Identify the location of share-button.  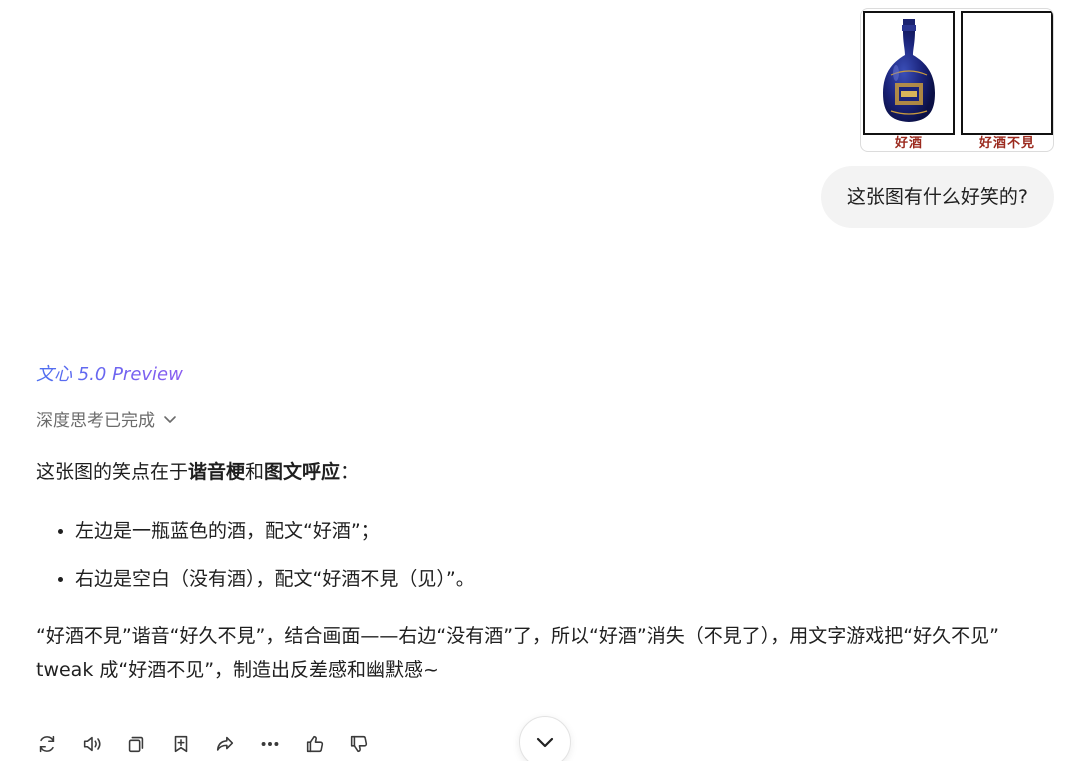
(225, 744).